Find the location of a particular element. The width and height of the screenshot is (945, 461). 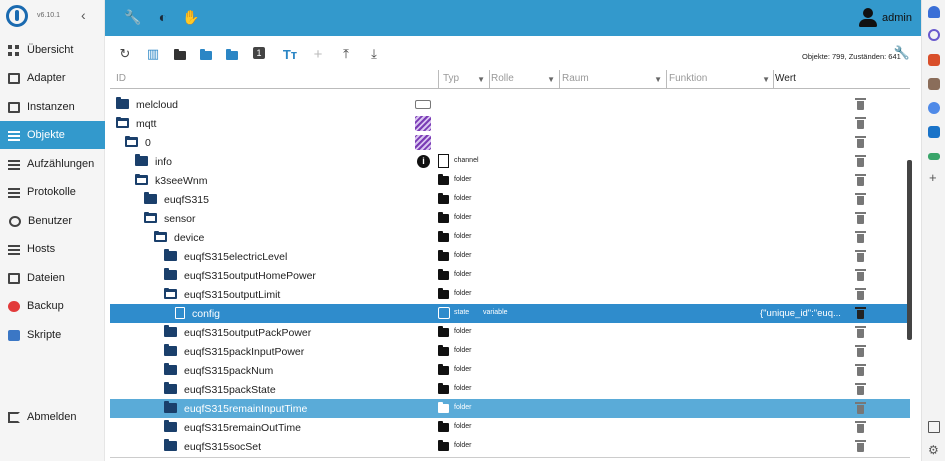

id-filter-input: ID is located at coordinates (121, 80).